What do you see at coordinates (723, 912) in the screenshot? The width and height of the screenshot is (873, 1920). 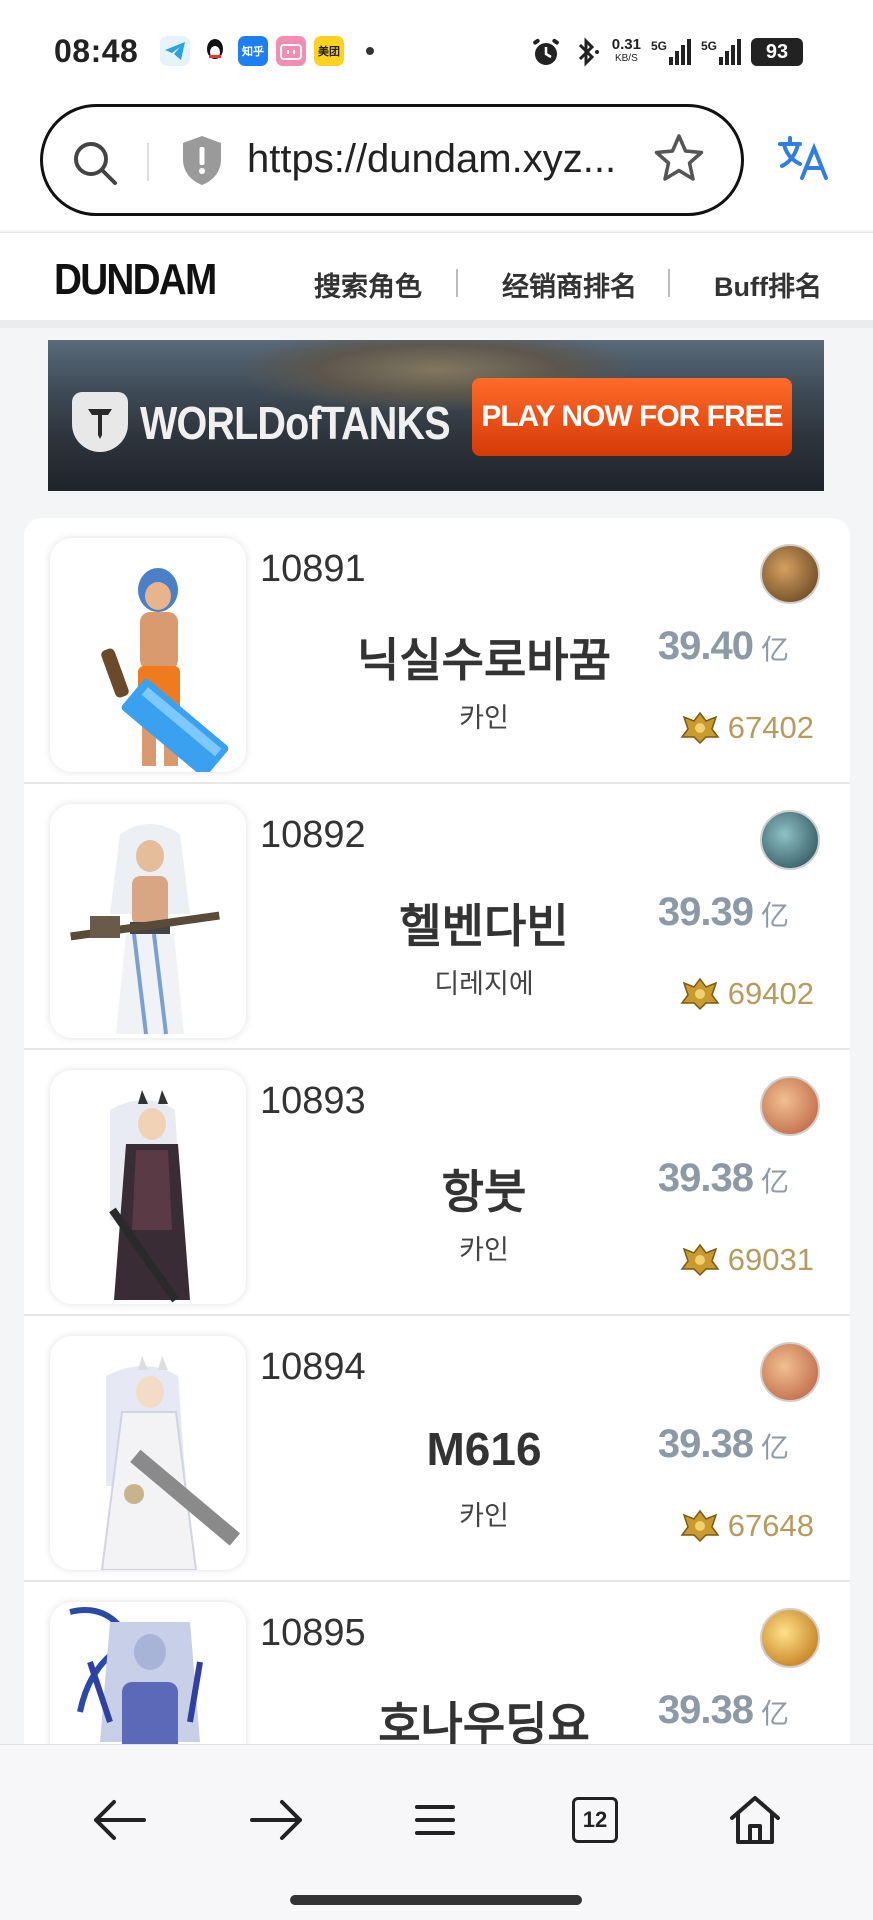 I see `damage-score: 39.39 亿` at bounding box center [723, 912].